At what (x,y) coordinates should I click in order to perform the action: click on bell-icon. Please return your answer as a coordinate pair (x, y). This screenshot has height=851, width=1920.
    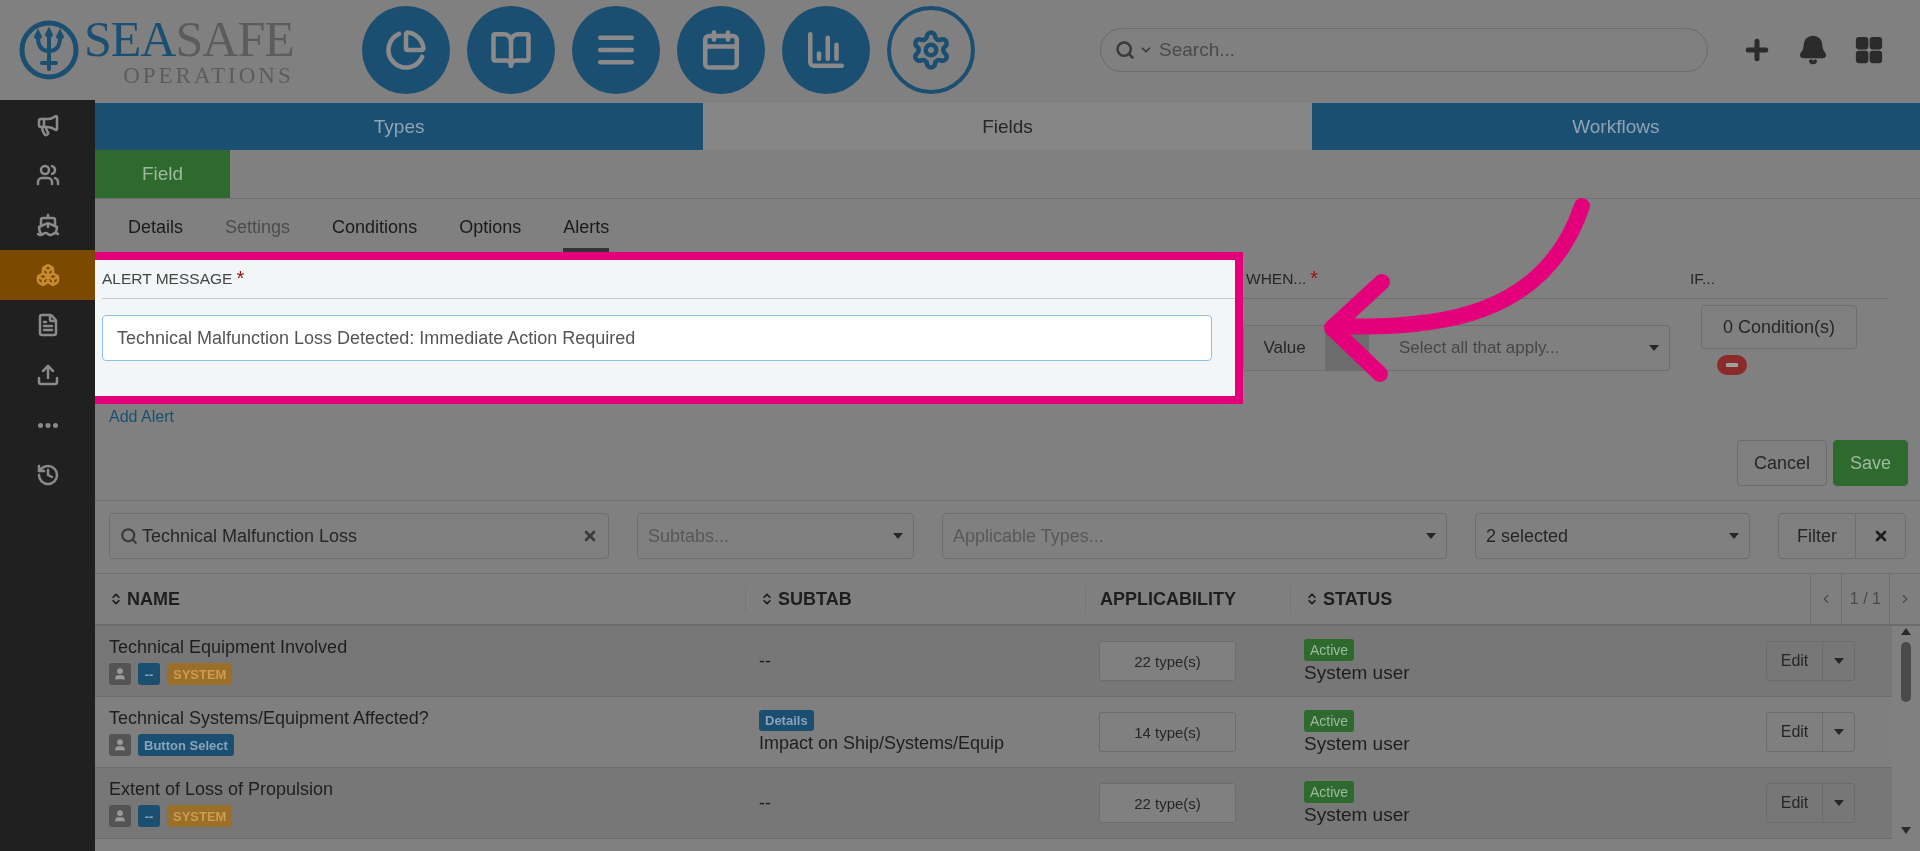
    Looking at the image, I should click on (1813, 50).